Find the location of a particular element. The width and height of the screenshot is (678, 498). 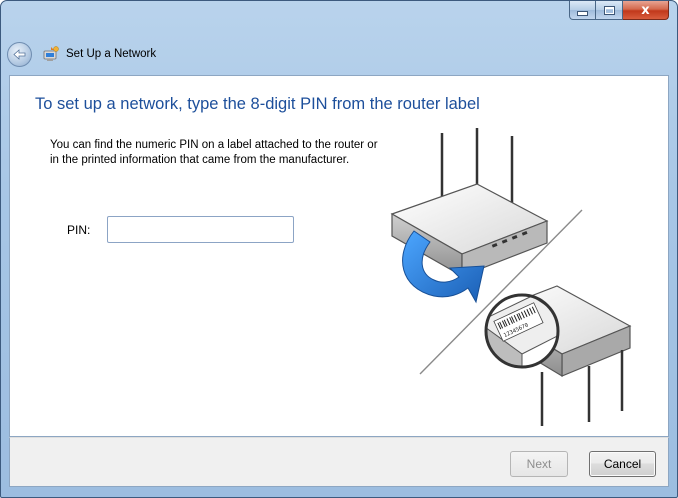

wizard-footer: Next Cancel is located at coordinates (339, 462).